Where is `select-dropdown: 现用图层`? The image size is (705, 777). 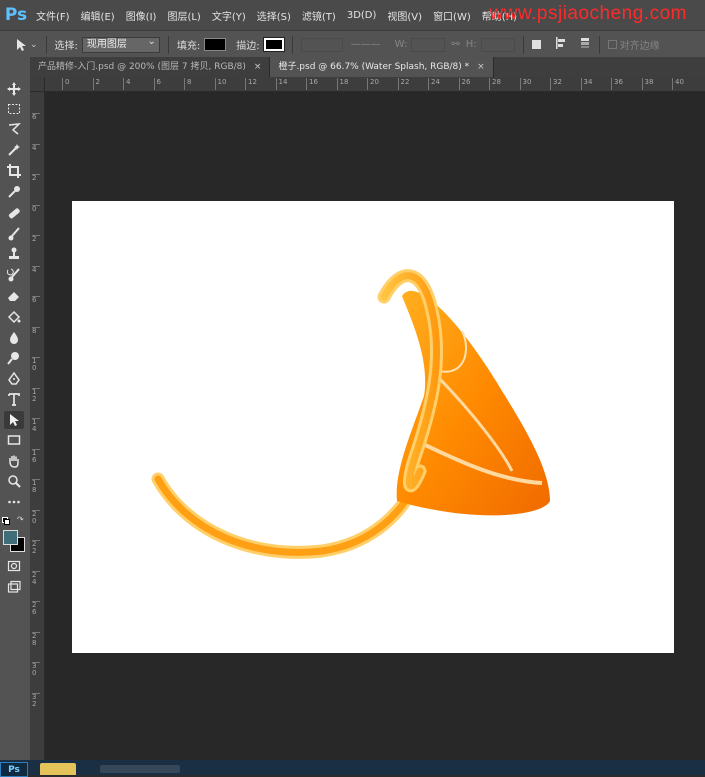 select-dropdown: 现用图层 is located at coordinates (120, 44).